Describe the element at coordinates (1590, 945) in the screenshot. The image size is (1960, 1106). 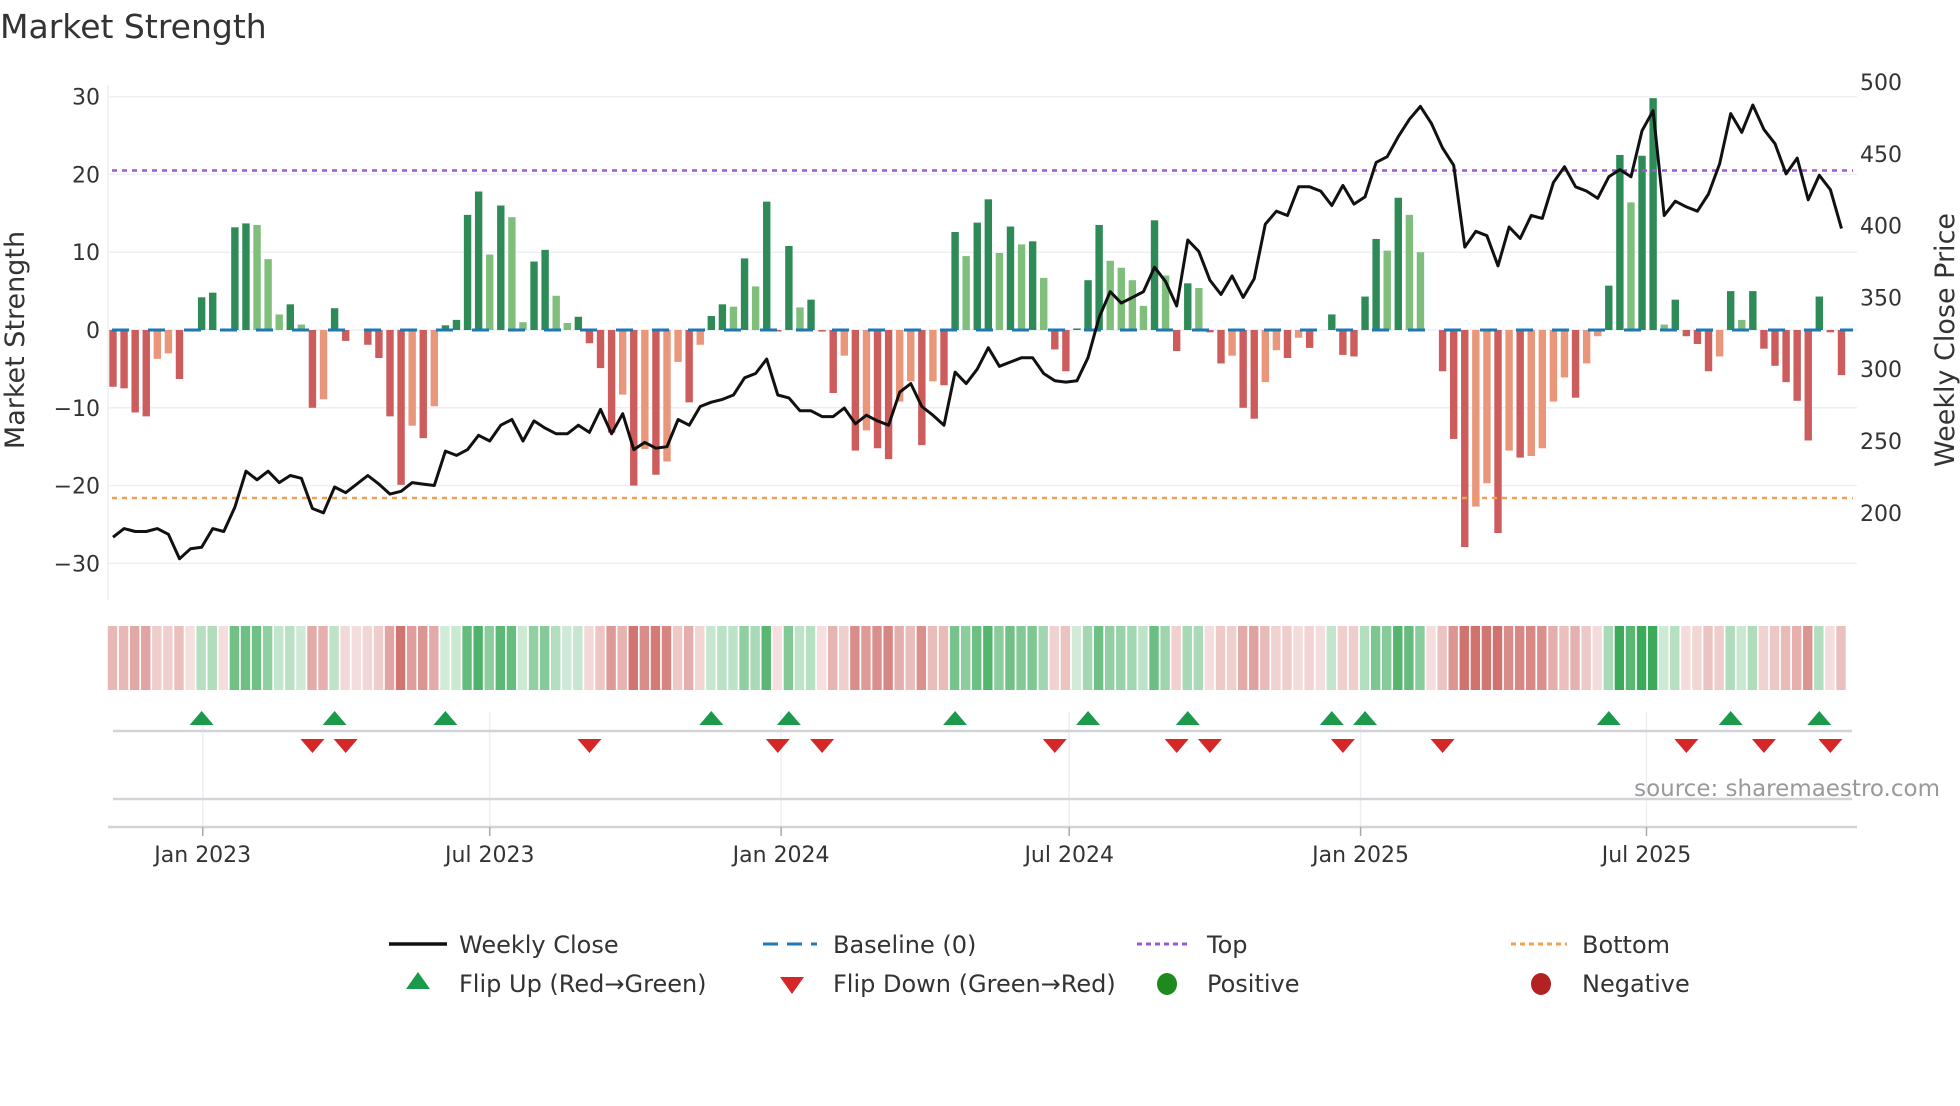
I see `legend-bottom: Bottom` at that location.